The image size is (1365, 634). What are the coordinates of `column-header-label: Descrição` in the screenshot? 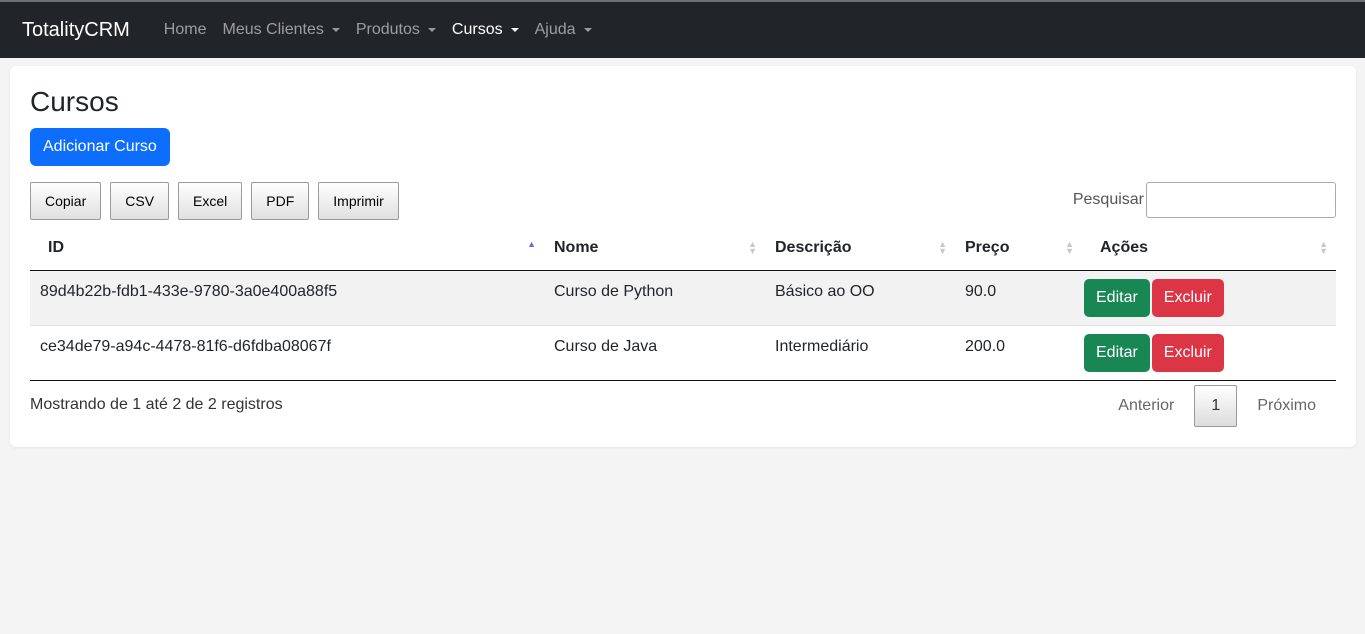 It's located at (813, 247).